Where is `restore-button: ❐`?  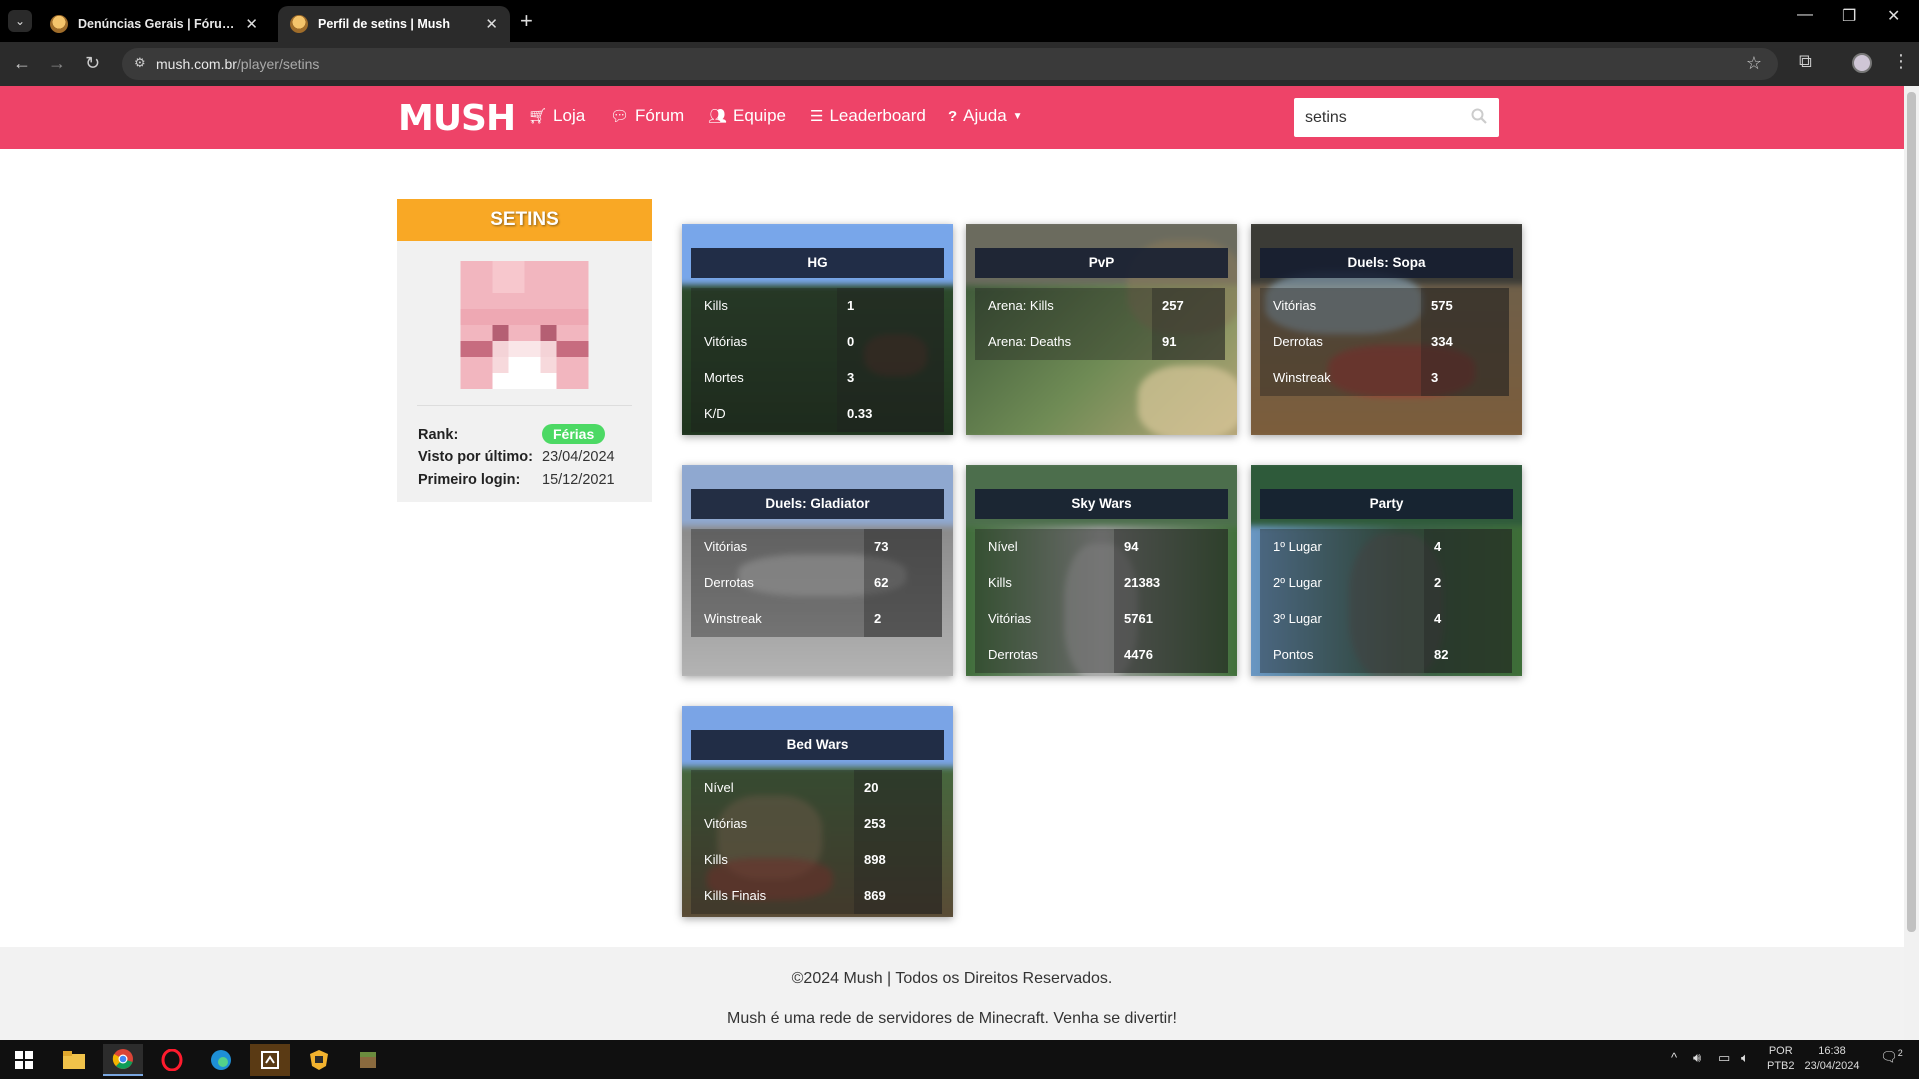 restore-button: ❐ is located at coordinates (1849, 16).